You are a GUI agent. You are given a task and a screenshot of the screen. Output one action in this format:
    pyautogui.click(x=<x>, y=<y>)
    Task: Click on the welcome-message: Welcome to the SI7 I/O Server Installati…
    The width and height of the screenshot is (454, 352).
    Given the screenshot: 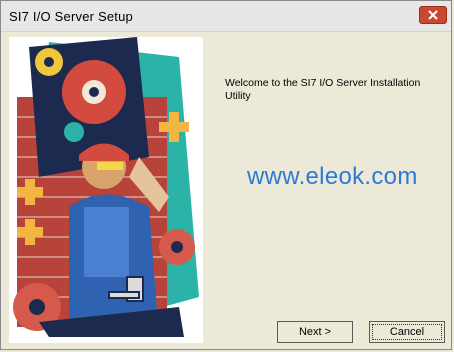 What is the action you would take?
    pyautogui.click(x=323, y=89)
    